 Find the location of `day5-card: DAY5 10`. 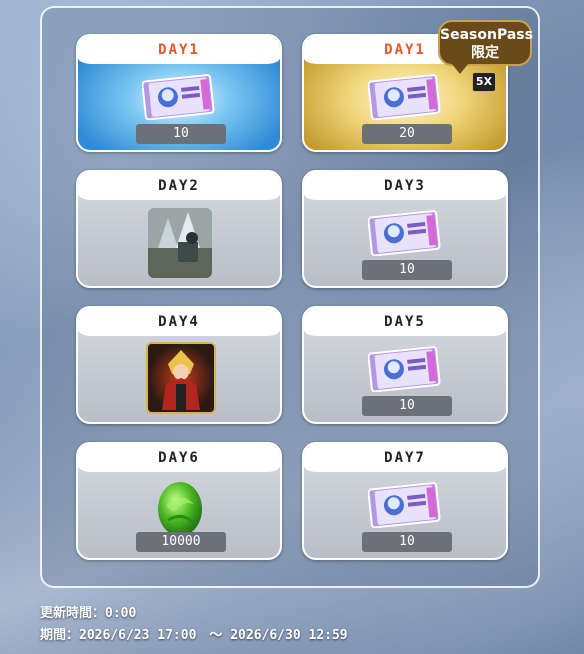

day5-card: DAY5 10 is located at coordinates (405, 365).